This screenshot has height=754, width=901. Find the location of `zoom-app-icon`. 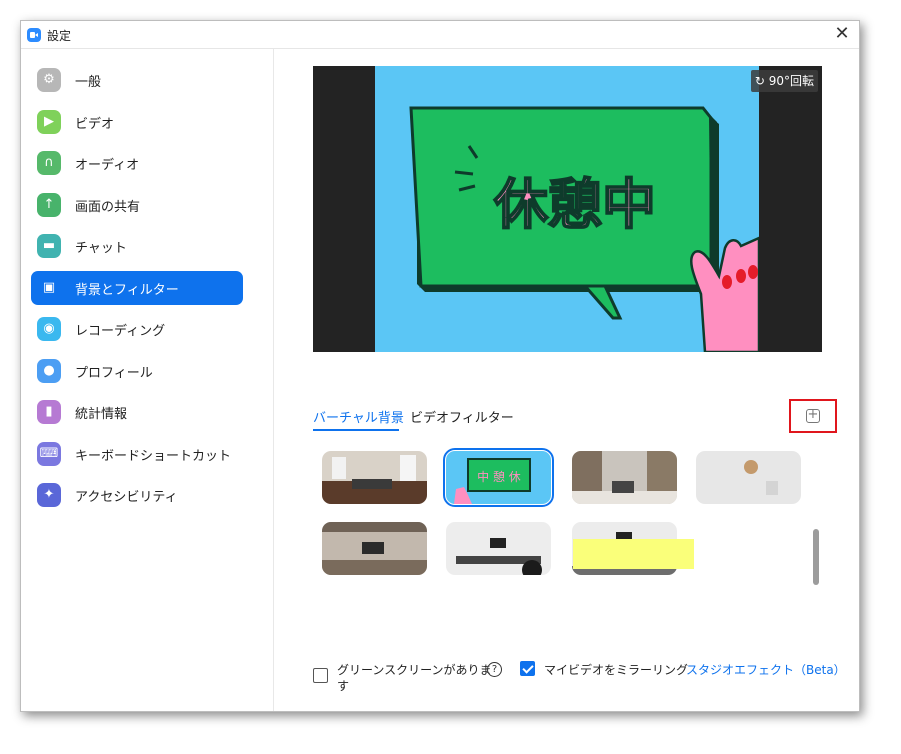

zoom-app-icon is located at coordinates (34, 35).